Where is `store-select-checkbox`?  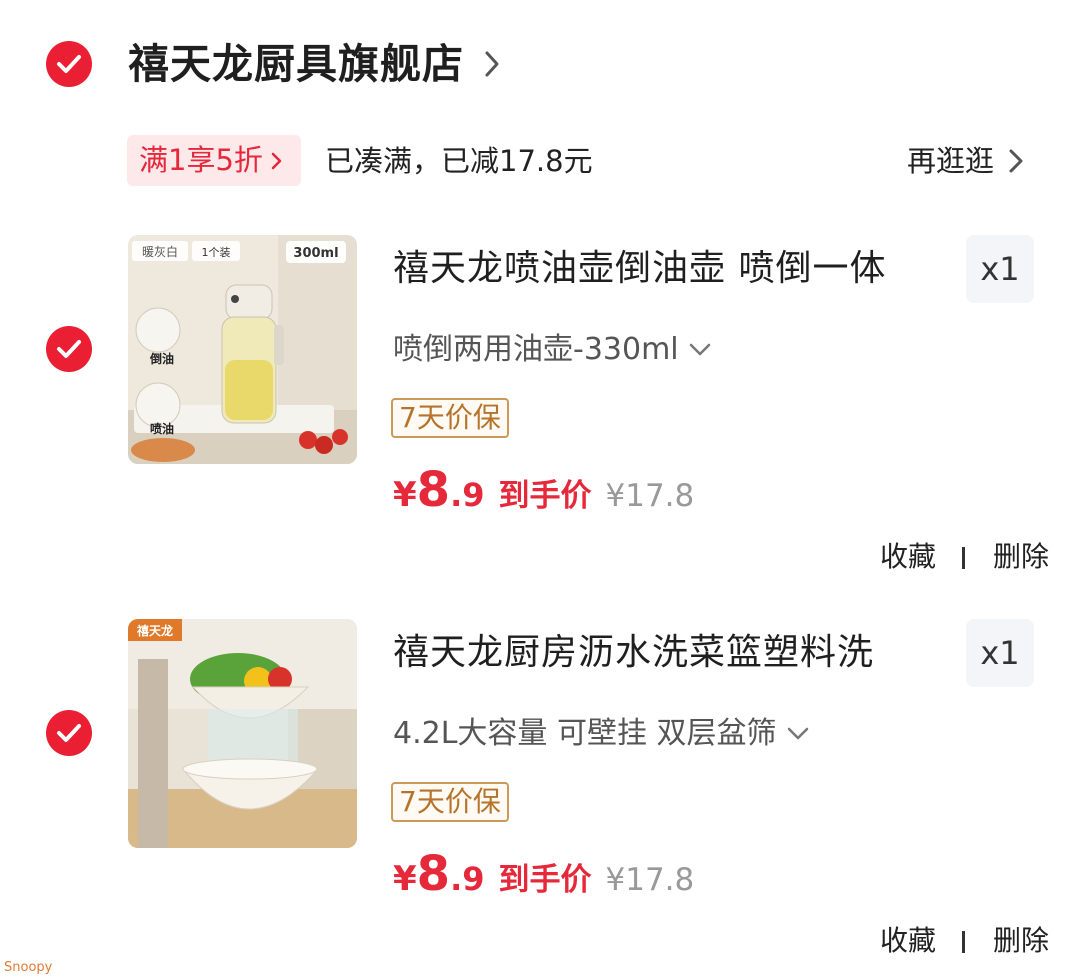 store-select-checkbox is located at coordinates (69, 64).